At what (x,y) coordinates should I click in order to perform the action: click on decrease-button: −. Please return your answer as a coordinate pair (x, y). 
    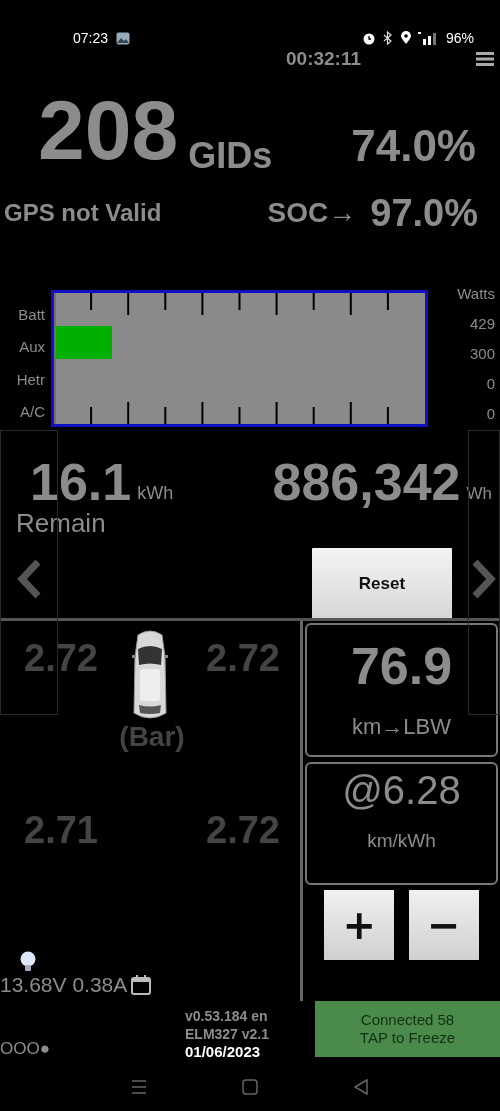
    Looking at the image, I should click on (443, 925).